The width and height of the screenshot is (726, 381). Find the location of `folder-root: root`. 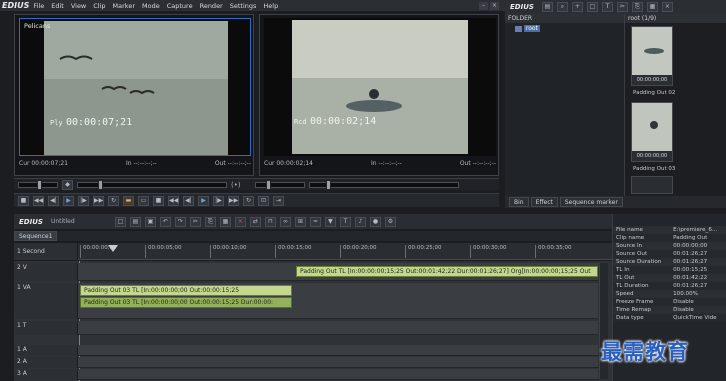

folder-root: root is located at coordinates (564, 28).